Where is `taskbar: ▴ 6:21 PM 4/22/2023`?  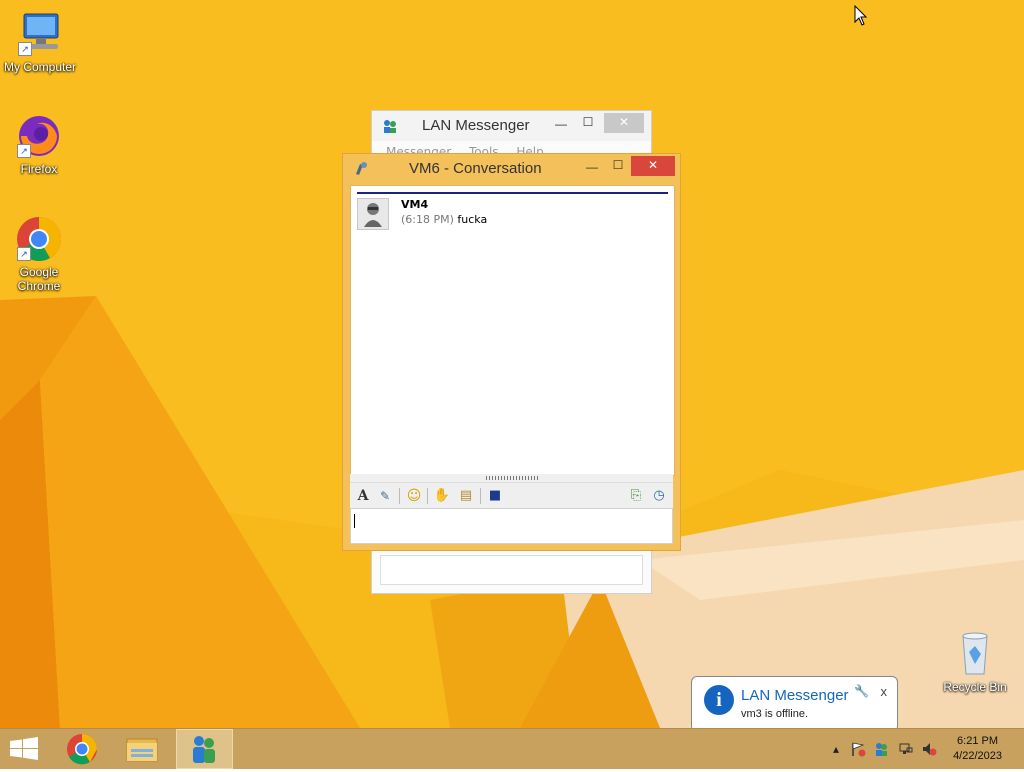 taskbar: ▴ 6:21 PM 4/22/2023 is located at coordinates (512, 748).